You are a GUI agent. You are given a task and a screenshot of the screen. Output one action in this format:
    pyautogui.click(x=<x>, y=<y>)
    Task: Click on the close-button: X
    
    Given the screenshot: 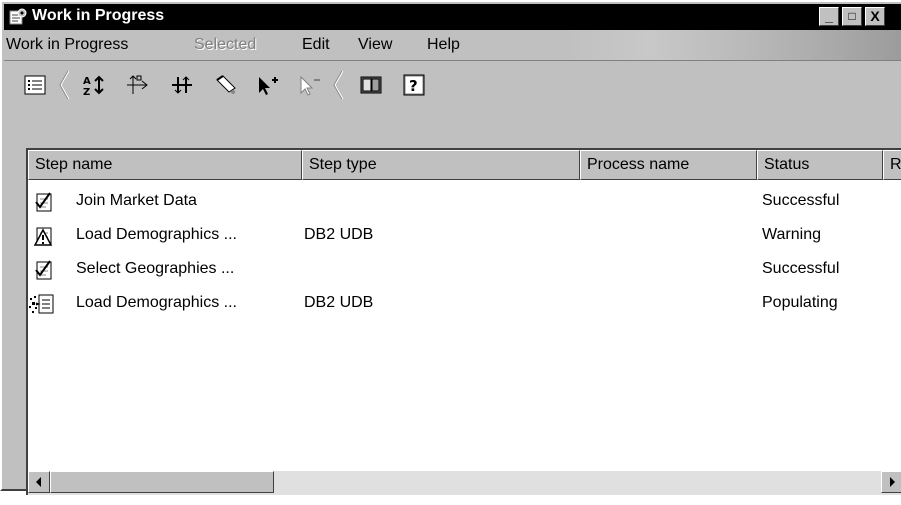 What is the action you would take?
    pyautogui.click(x=875, y=16)
    